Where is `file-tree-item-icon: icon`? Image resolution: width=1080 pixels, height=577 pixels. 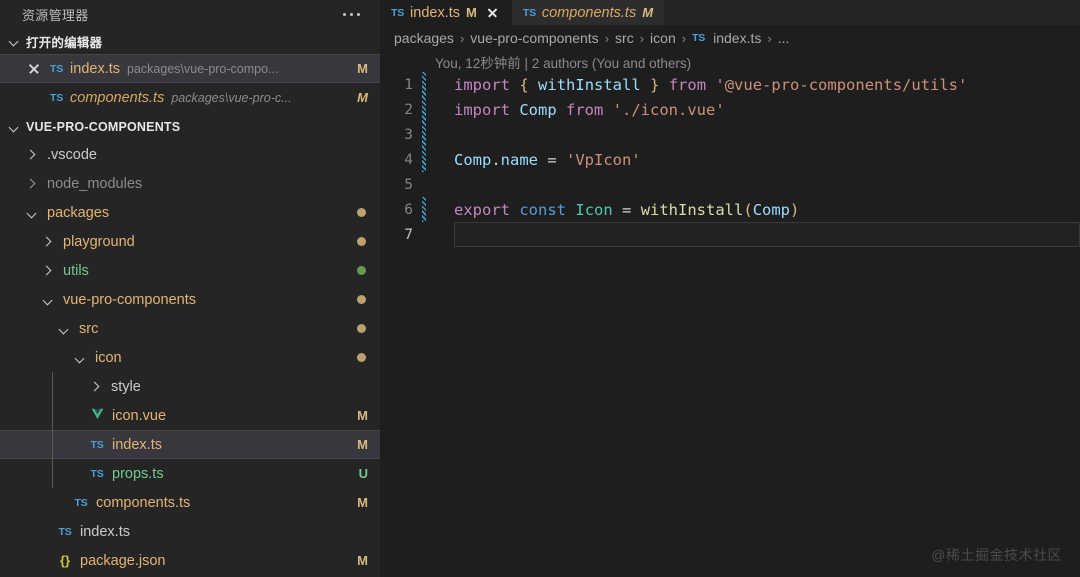 file-tree-item-icon: icon is located at coordinates (190, 357).